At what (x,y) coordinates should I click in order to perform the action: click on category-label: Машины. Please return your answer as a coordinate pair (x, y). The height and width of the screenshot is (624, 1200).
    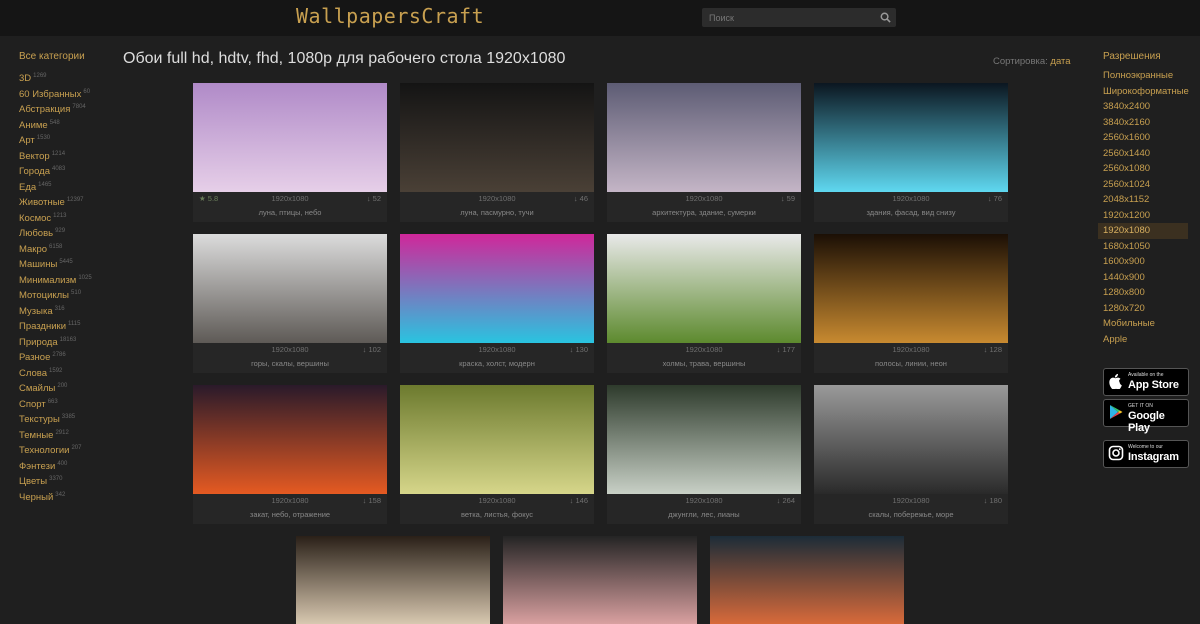
    Looking at the image, I should click on (38, 264).